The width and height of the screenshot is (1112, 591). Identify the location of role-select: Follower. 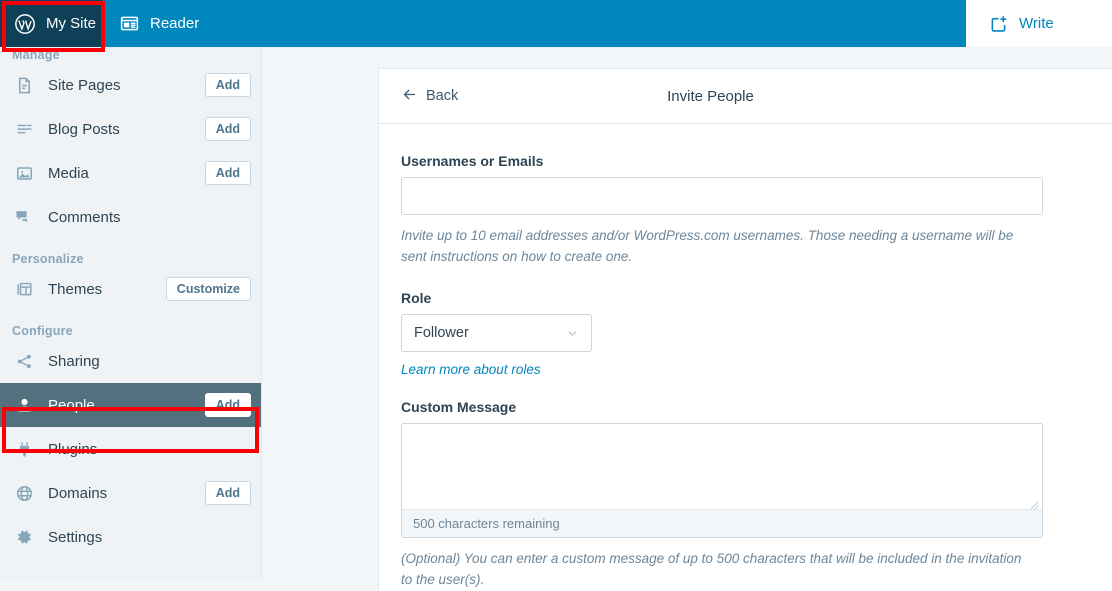
(496, 332).